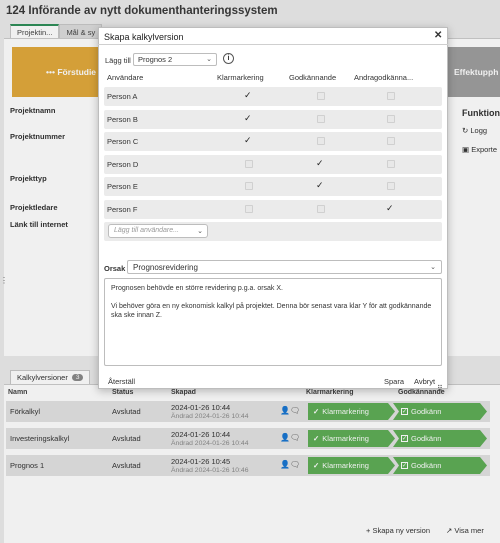 Image resolution: width=500 pixels, height=543 pixels. What do you see at coordinates (438, 35) in the screenshot?
I see `close-icon: ✕` at bounding box center [438, 35].